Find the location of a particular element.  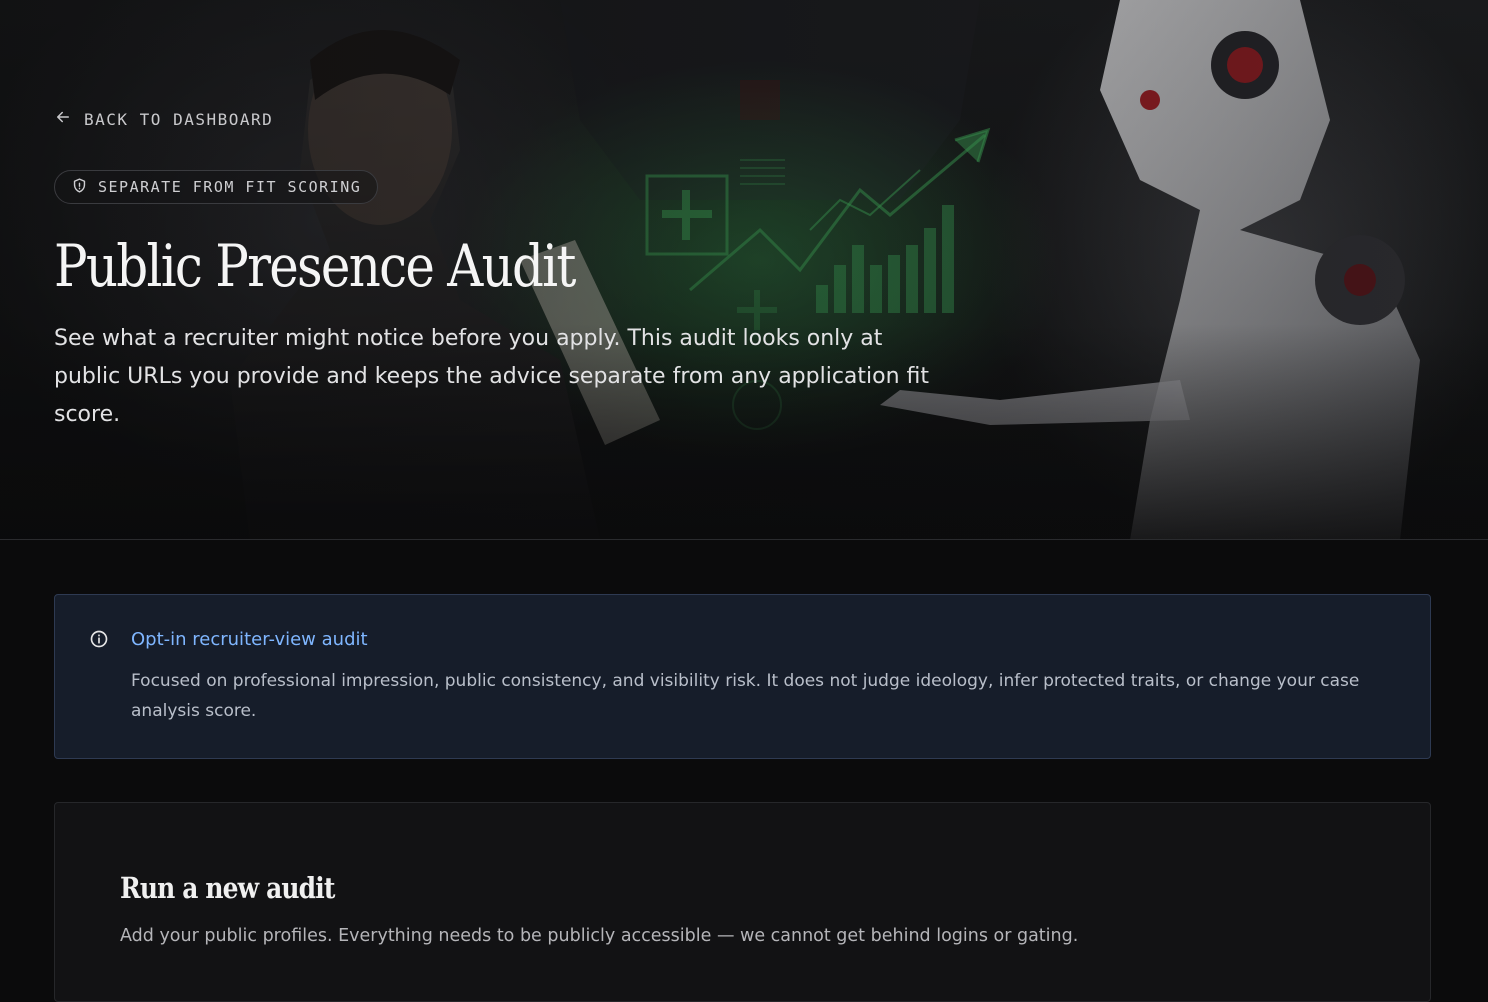

separate-scoring-badge: SEPARATE FROM FIT SCORING is located at coordinates (216, 187).